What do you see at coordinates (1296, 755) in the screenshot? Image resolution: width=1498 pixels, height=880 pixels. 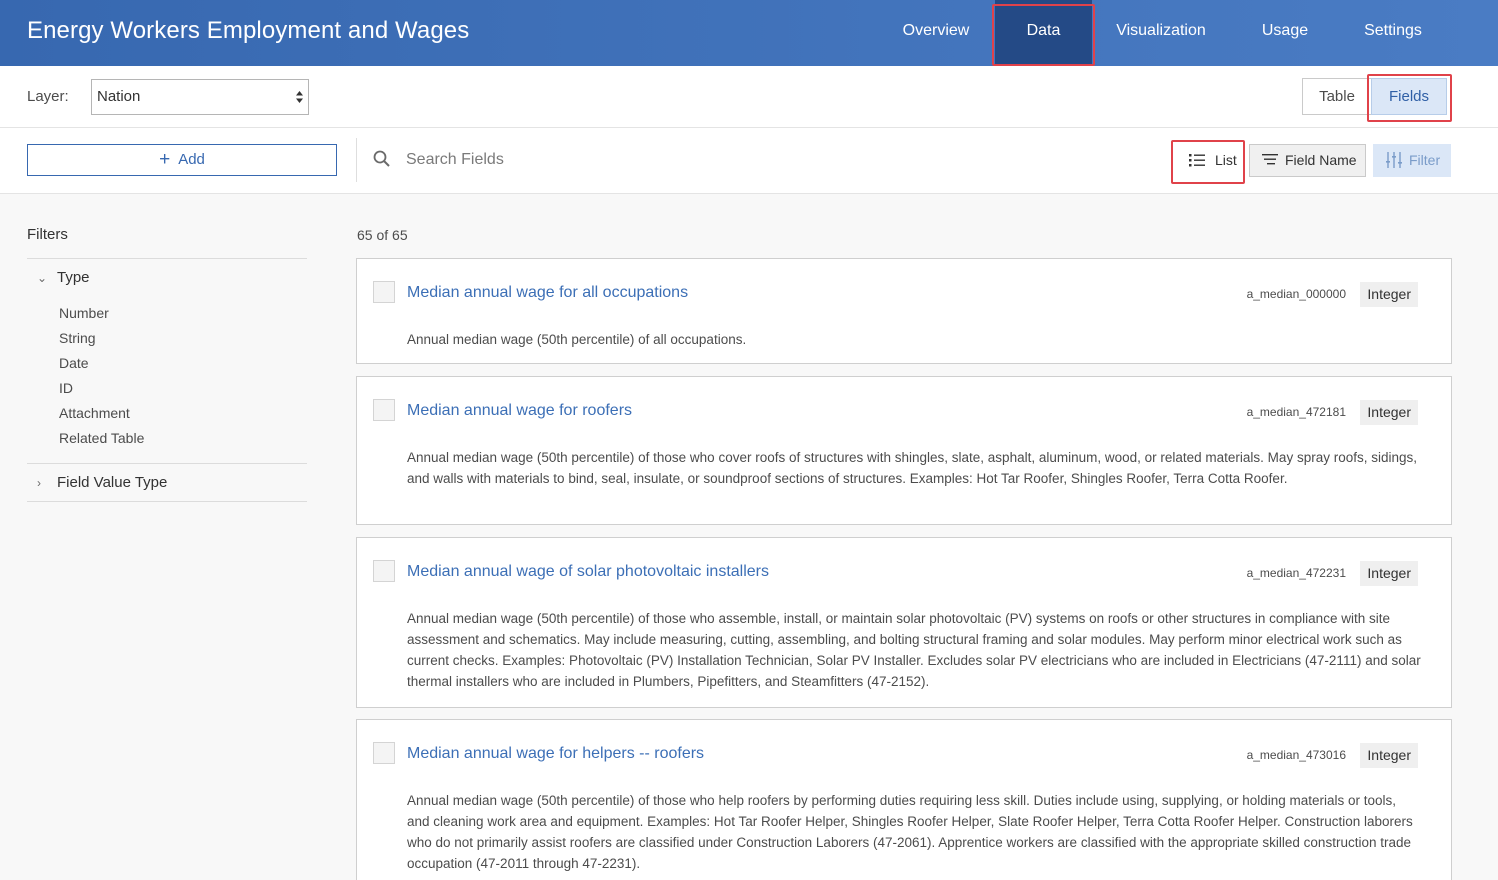 I see `field-code: a_median_473016` at bounding box center [1296, 755].